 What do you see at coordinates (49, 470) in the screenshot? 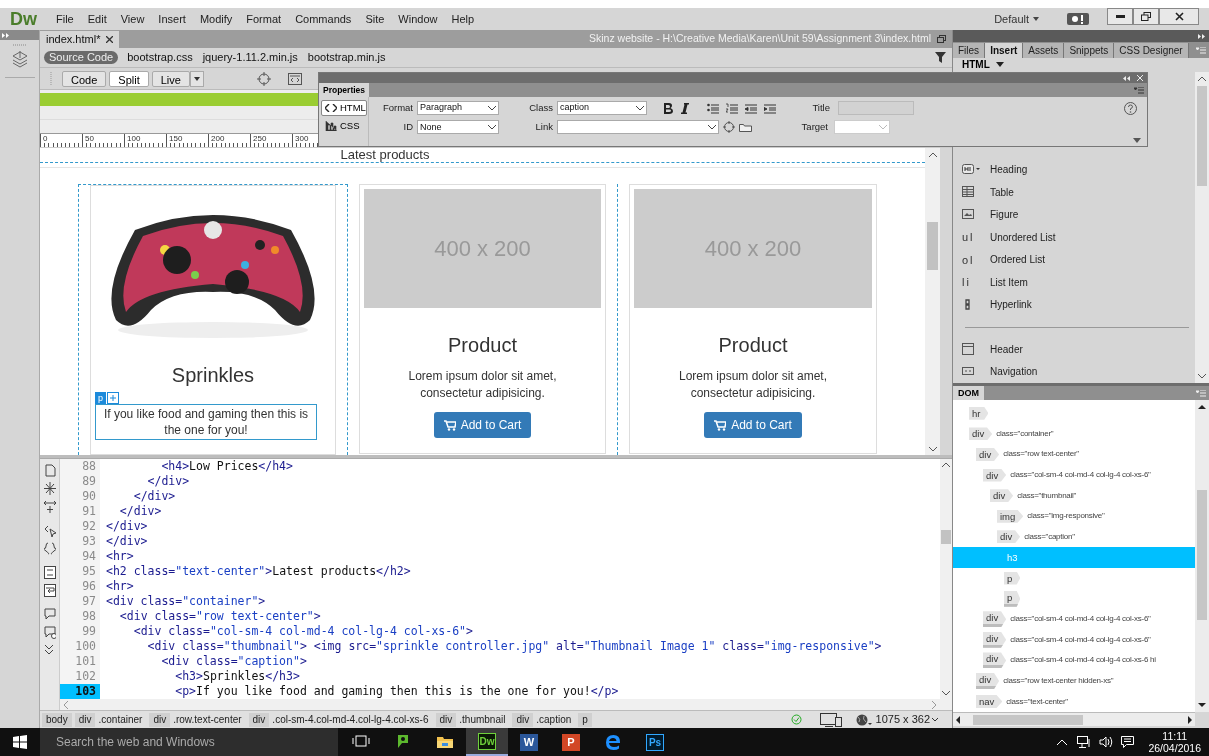
I see `document-icon` at bounding box center [49, 470].